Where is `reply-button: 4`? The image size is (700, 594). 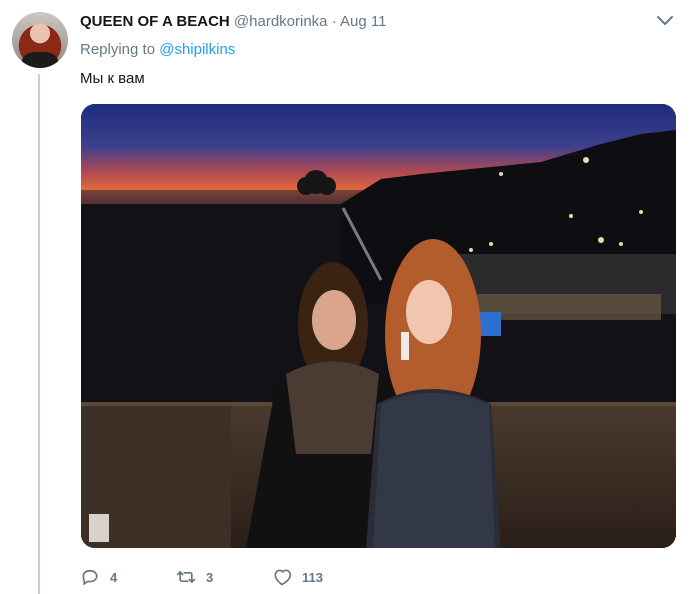
reply-button: 4 is located at coordinates (128, 577).